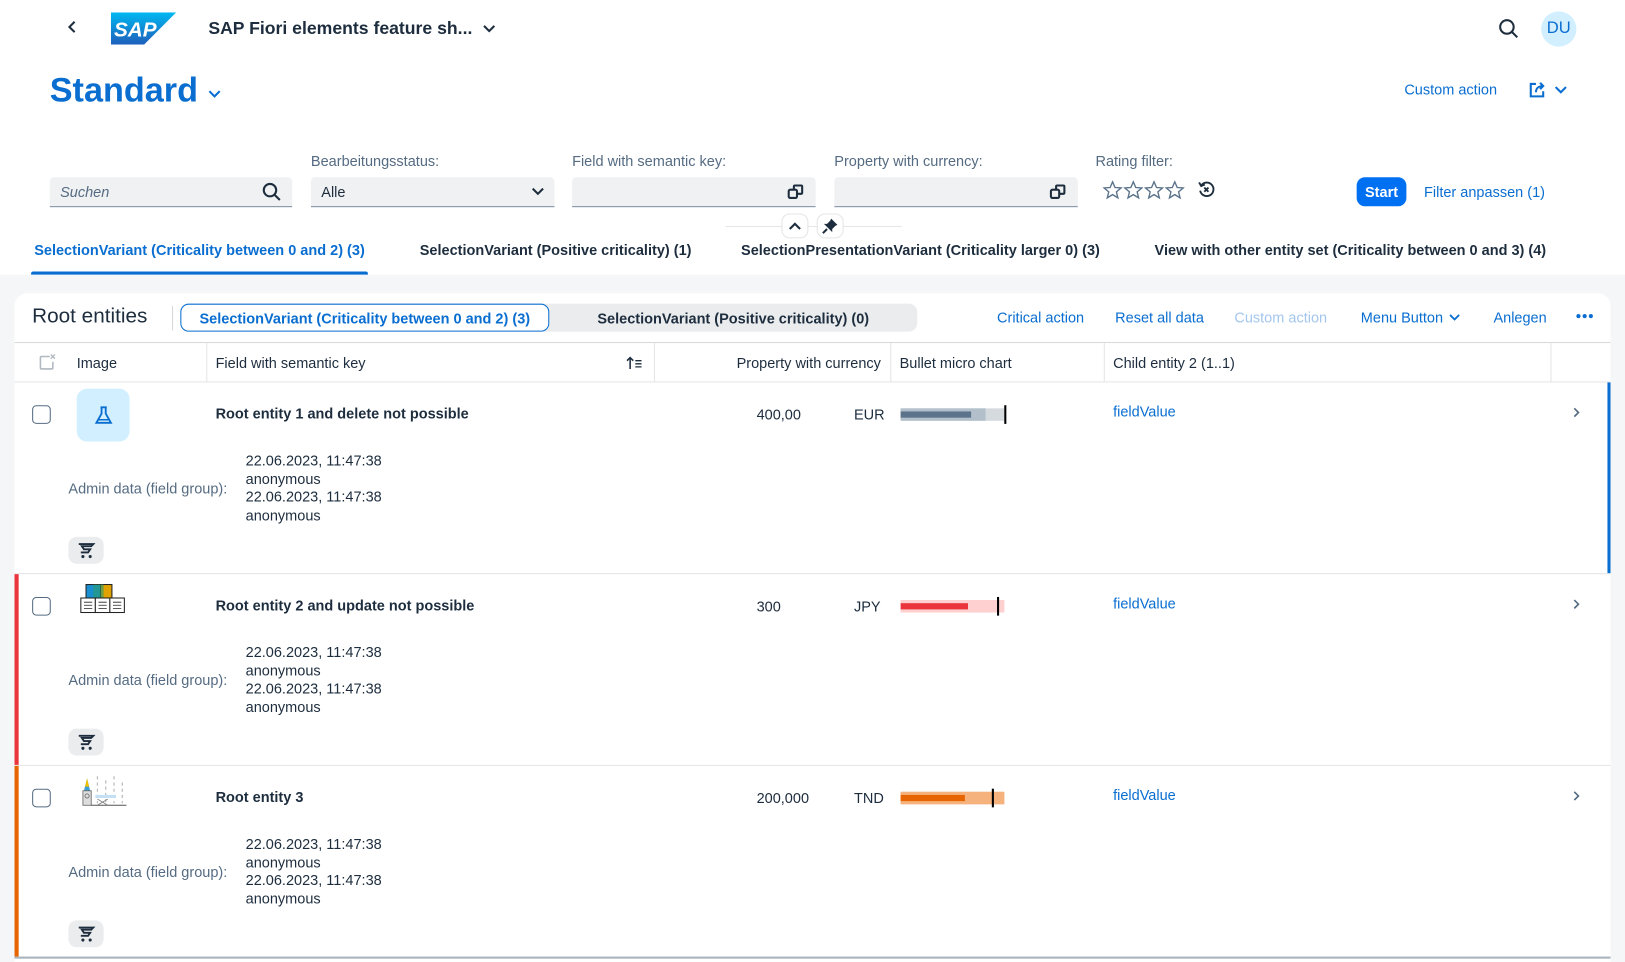 Image resolution: width=1625 pixels, height=962 pixels. What do you see at coordinates (97, 362) in the screenshot?
I see `column-image: Image` at bounding box center [97, 362].